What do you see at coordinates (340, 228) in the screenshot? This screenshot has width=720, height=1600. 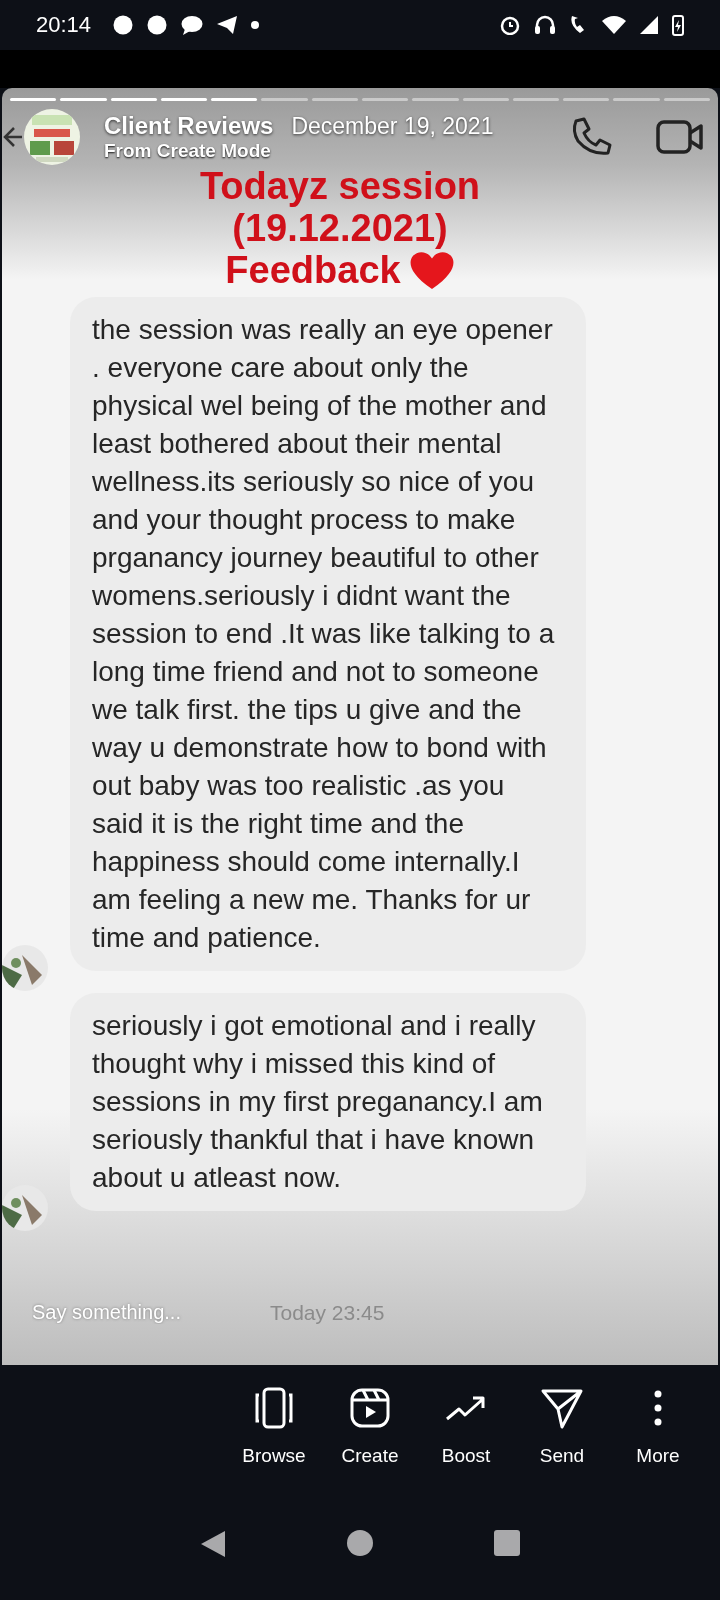 I see `sticker-text: (19.12.2021)` at bounding box center [340, 228].